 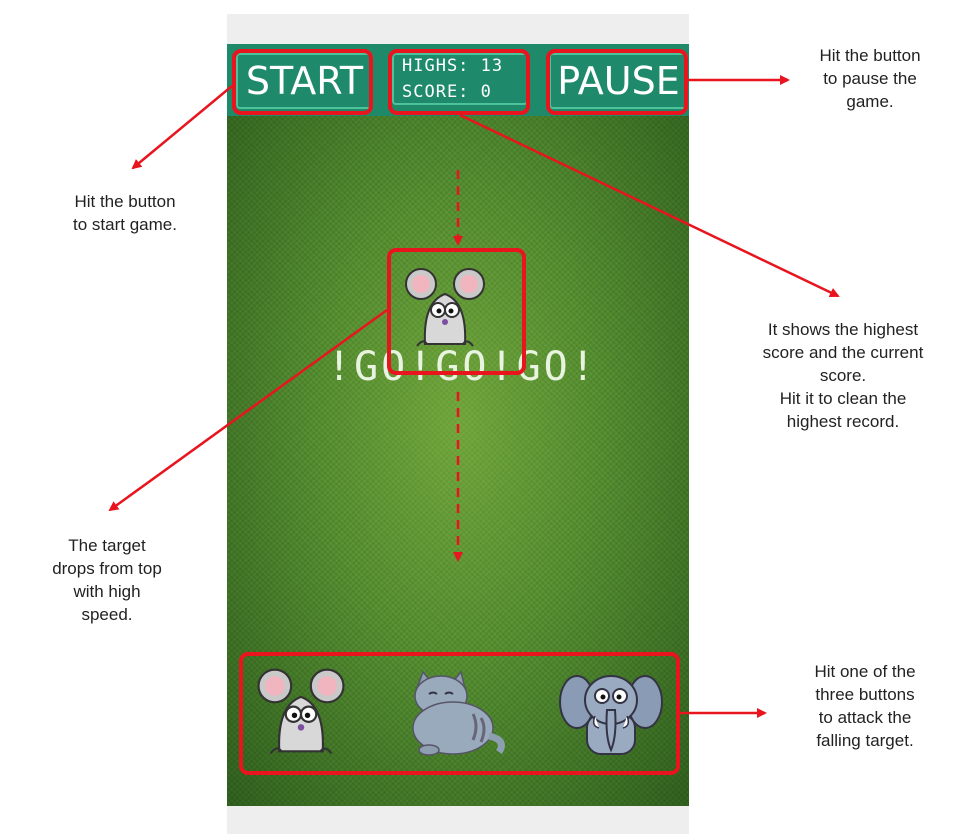 I want to click on attack-note-line: to attack the, so click(x=865, y=717).